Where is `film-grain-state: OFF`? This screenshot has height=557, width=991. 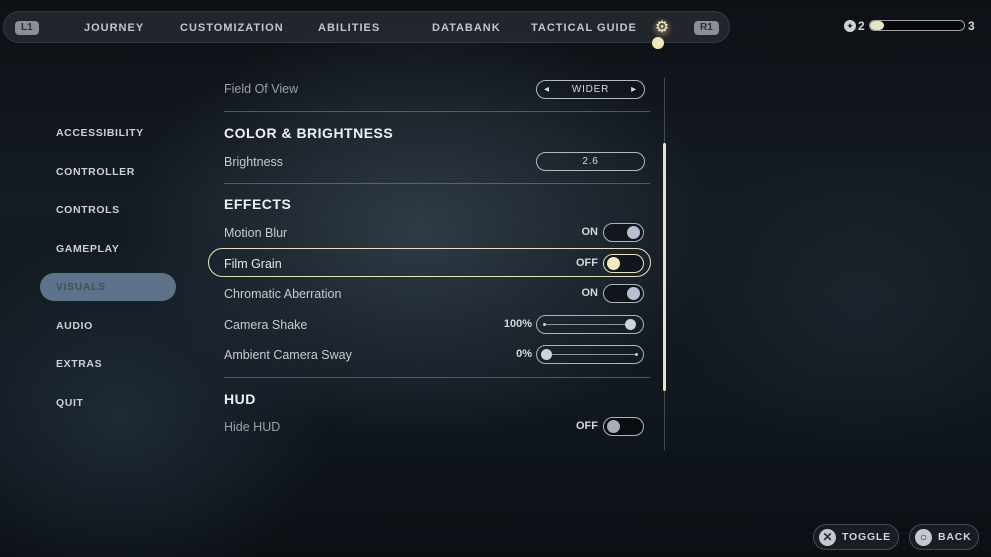 film-grain-state: OFF is located at coordinates (587, 263).